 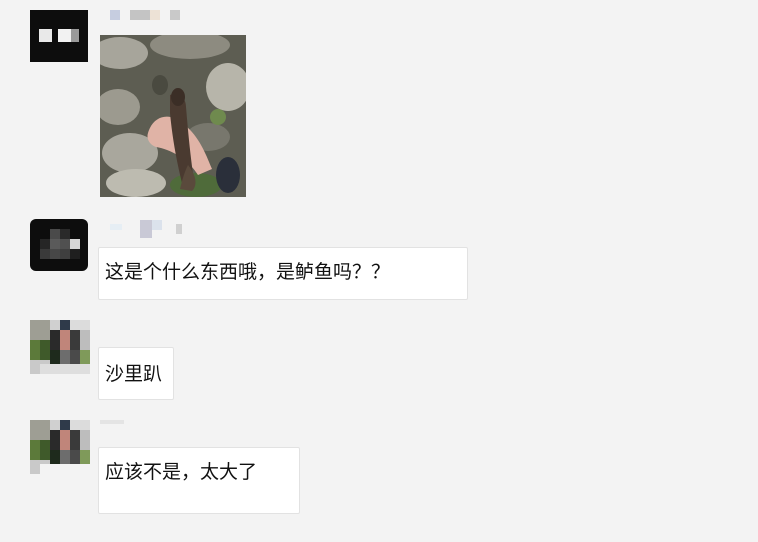 I want to click on fish-photo, so click(x=173, y=116).